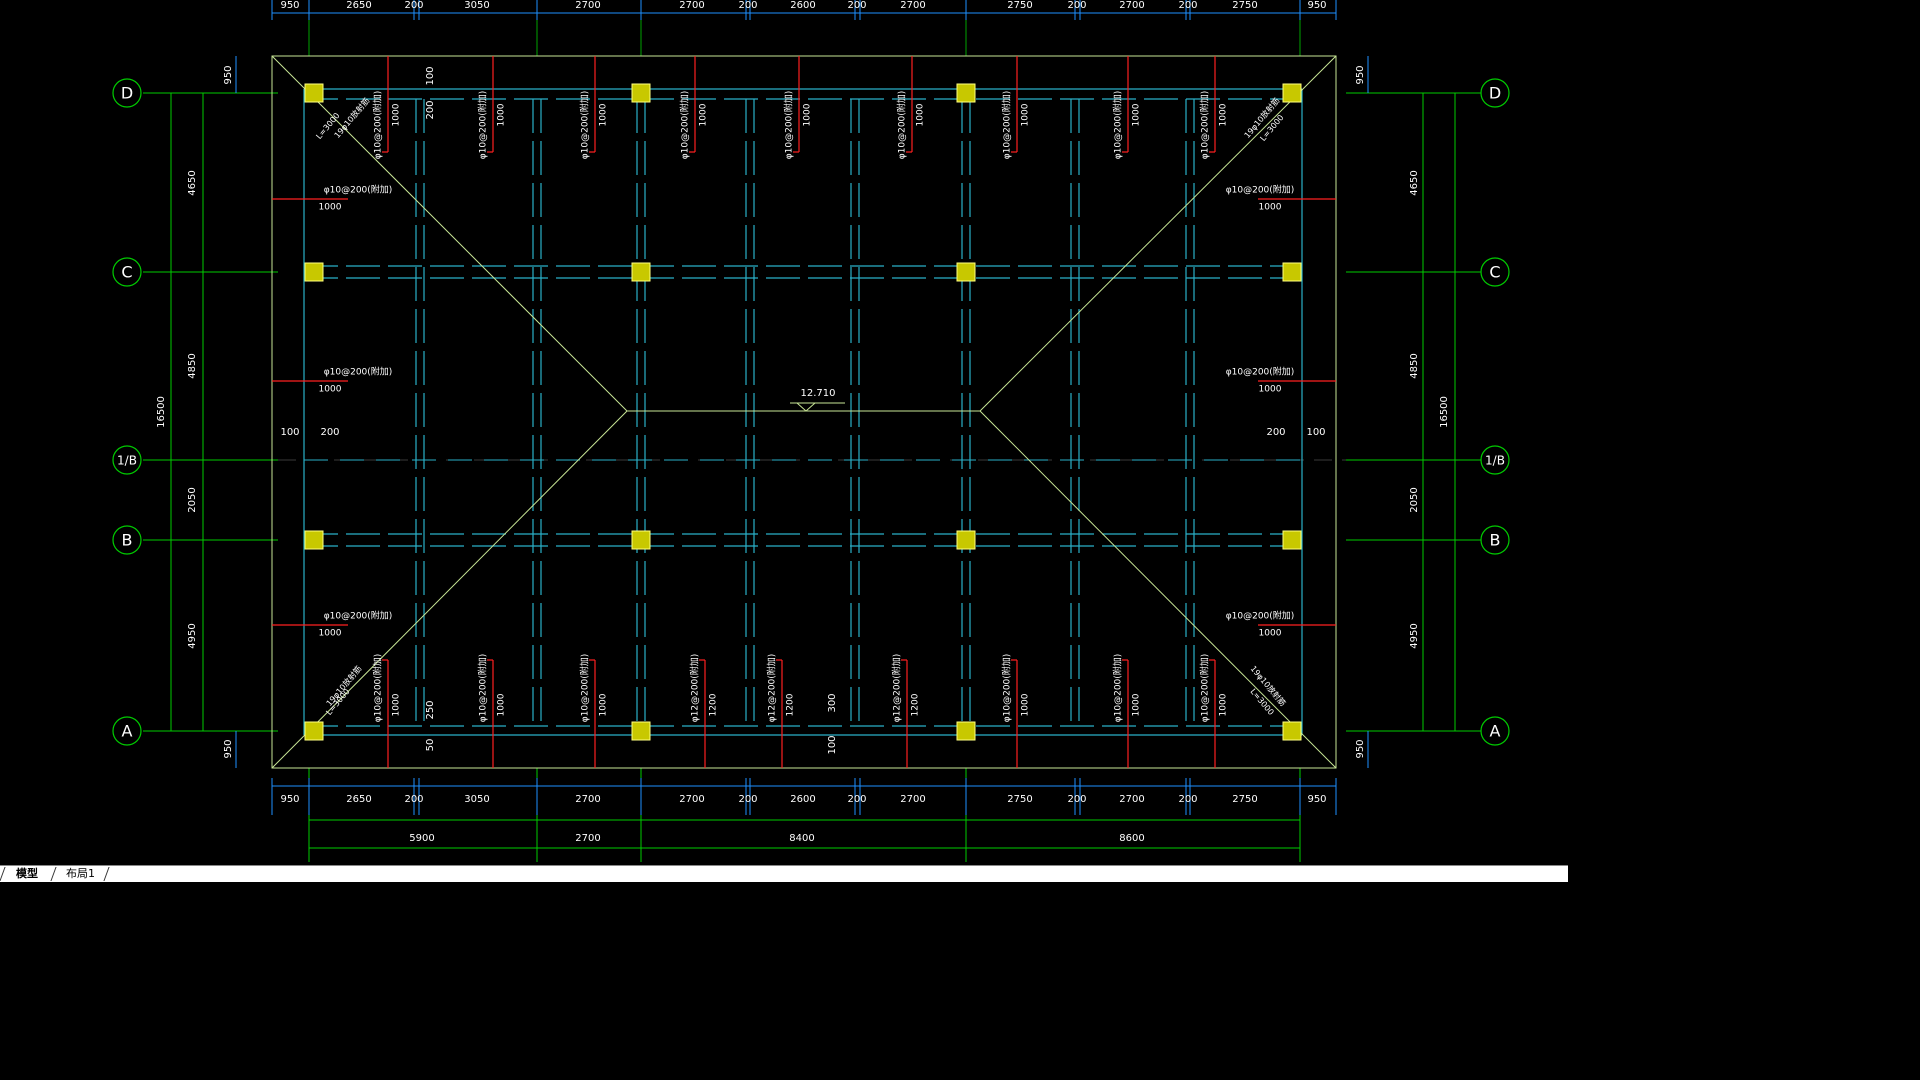 The height and width of the screenshot is (1080, 1920). I want to click on dim-top-9: 2700, so click(912, 5).